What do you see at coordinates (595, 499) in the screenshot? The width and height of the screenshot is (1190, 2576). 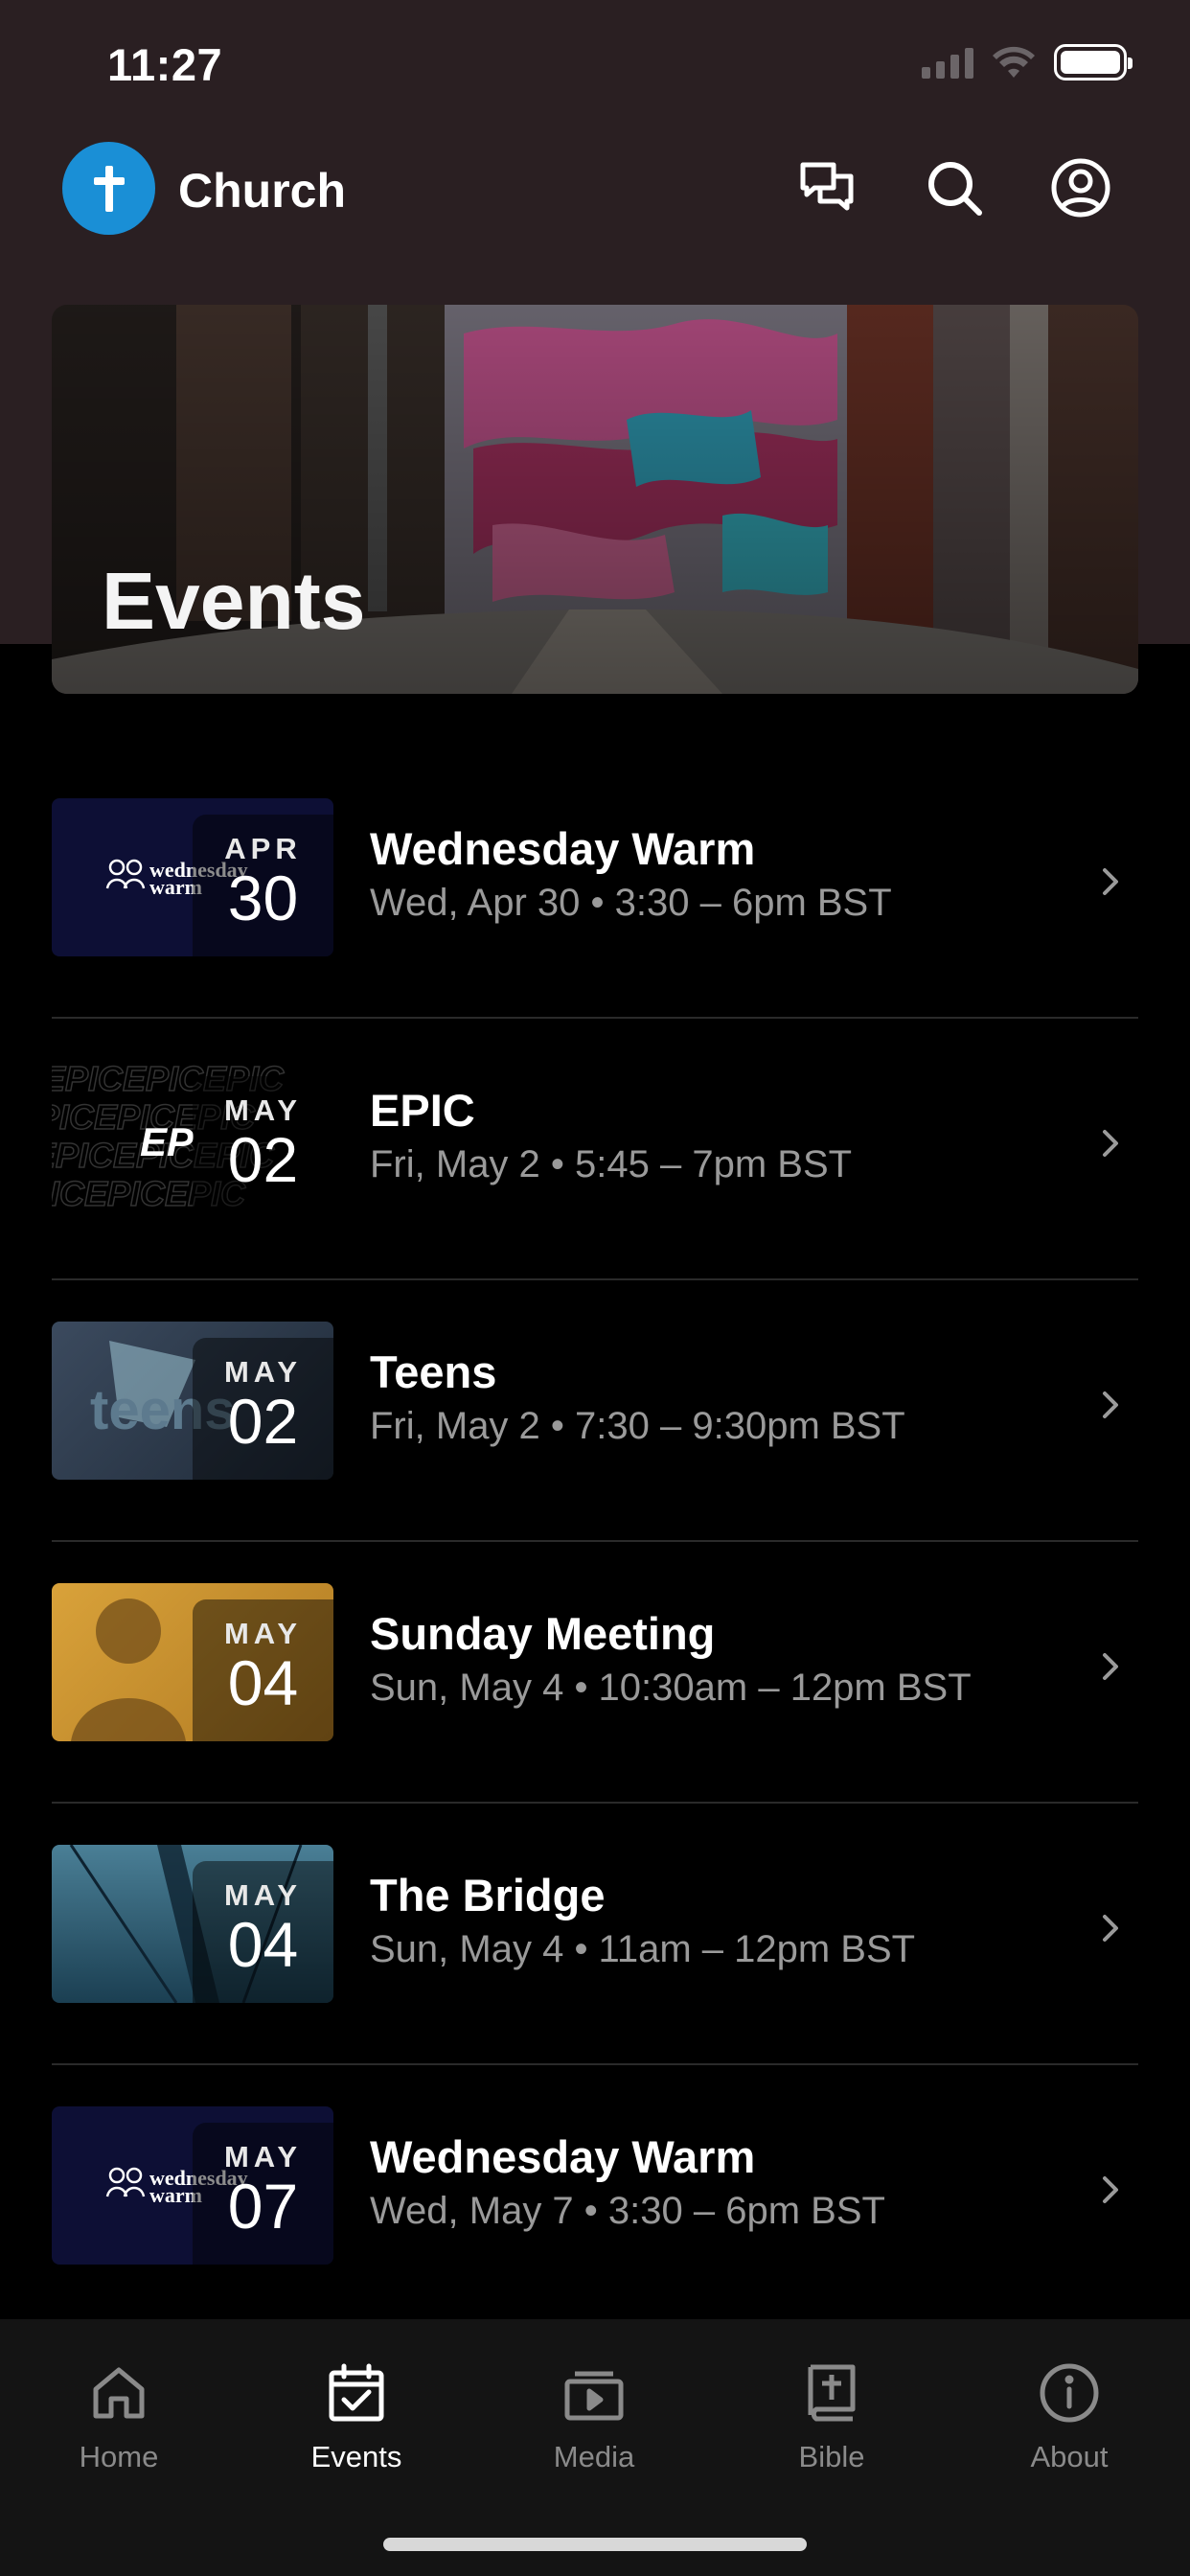 I see `events-hero-banner: Events` at bounding box center [595, 499].